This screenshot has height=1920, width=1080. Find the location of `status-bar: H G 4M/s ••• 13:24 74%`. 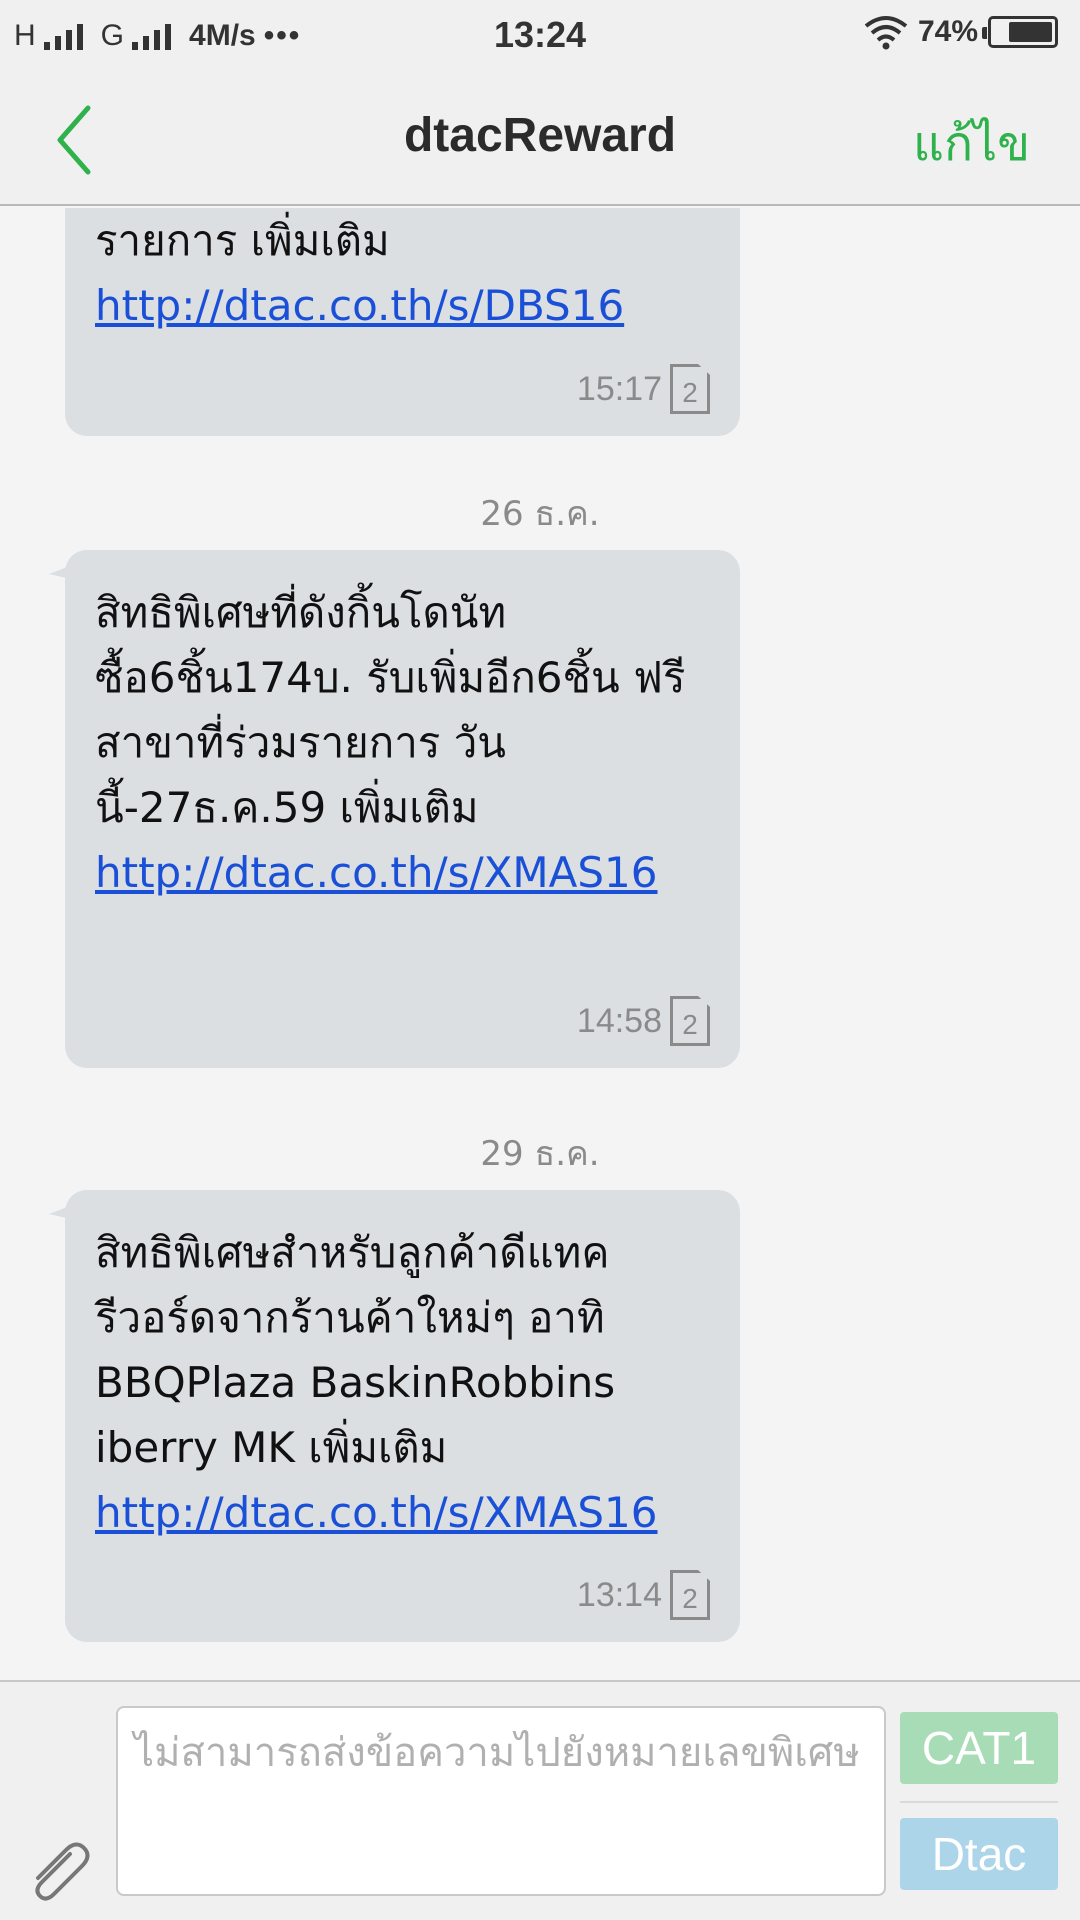

status-bar: H G 4M/s ••• 13:24 74% is located at coordinates (540, 35).